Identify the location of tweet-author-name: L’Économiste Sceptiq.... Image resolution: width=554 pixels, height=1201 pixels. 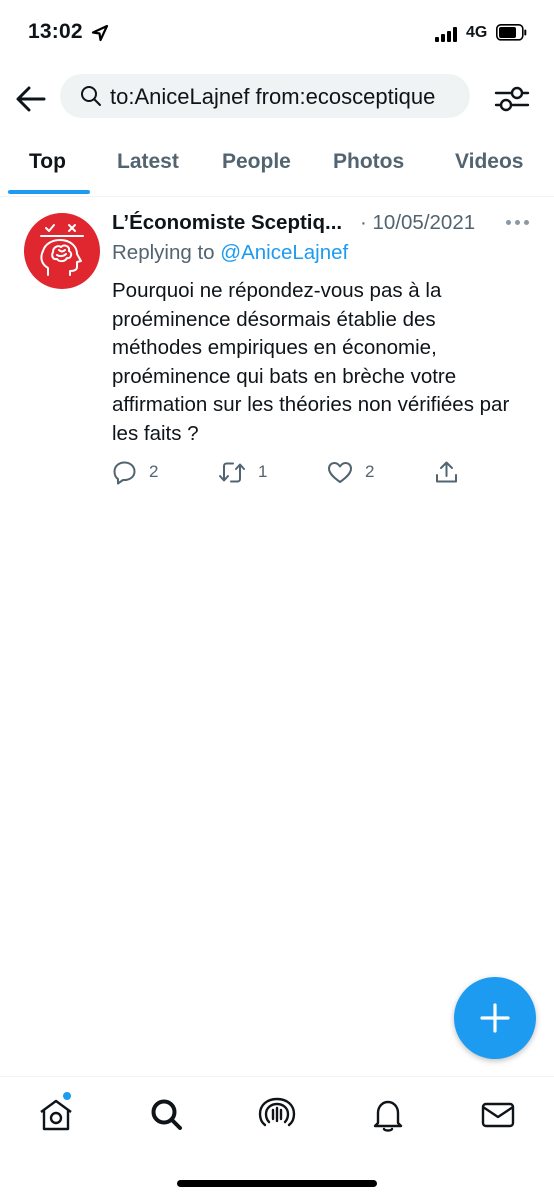
(227, 223).